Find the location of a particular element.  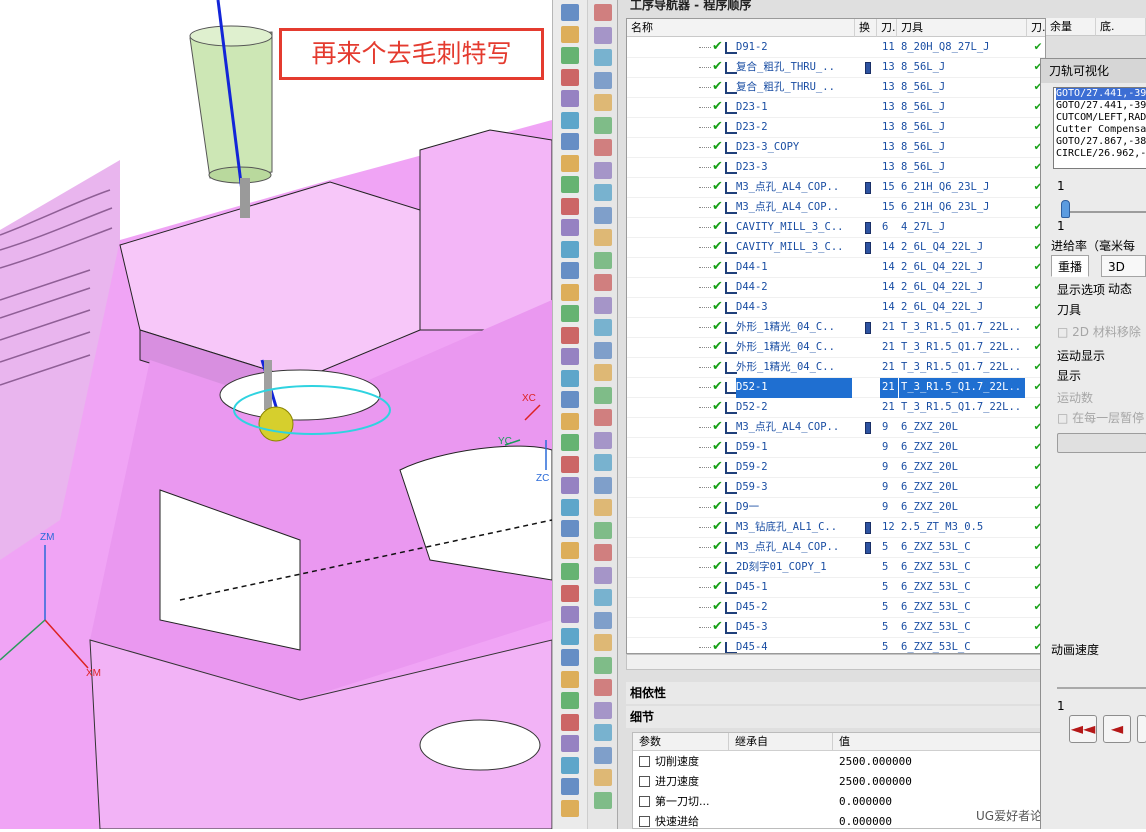

operation-row: ✔ D23-2 13 8_56L_J ✔ is located at coordinates (836, 128).